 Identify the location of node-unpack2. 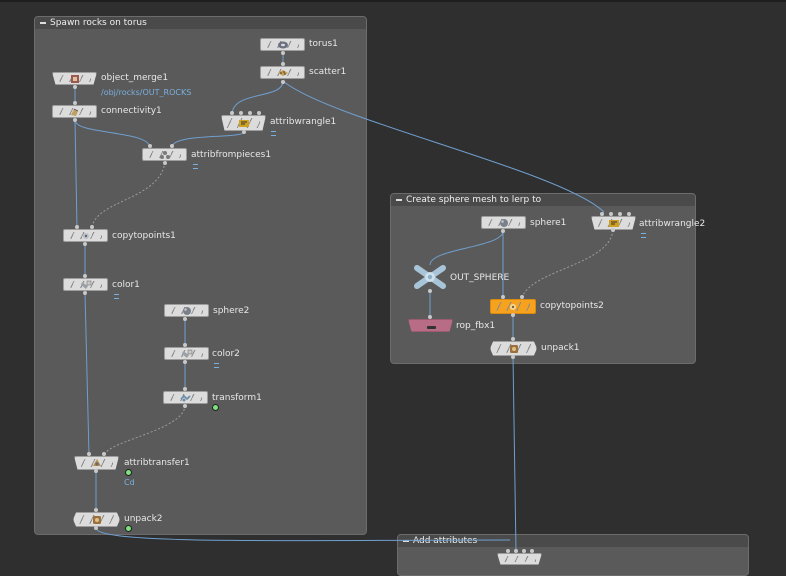
(96, 519).